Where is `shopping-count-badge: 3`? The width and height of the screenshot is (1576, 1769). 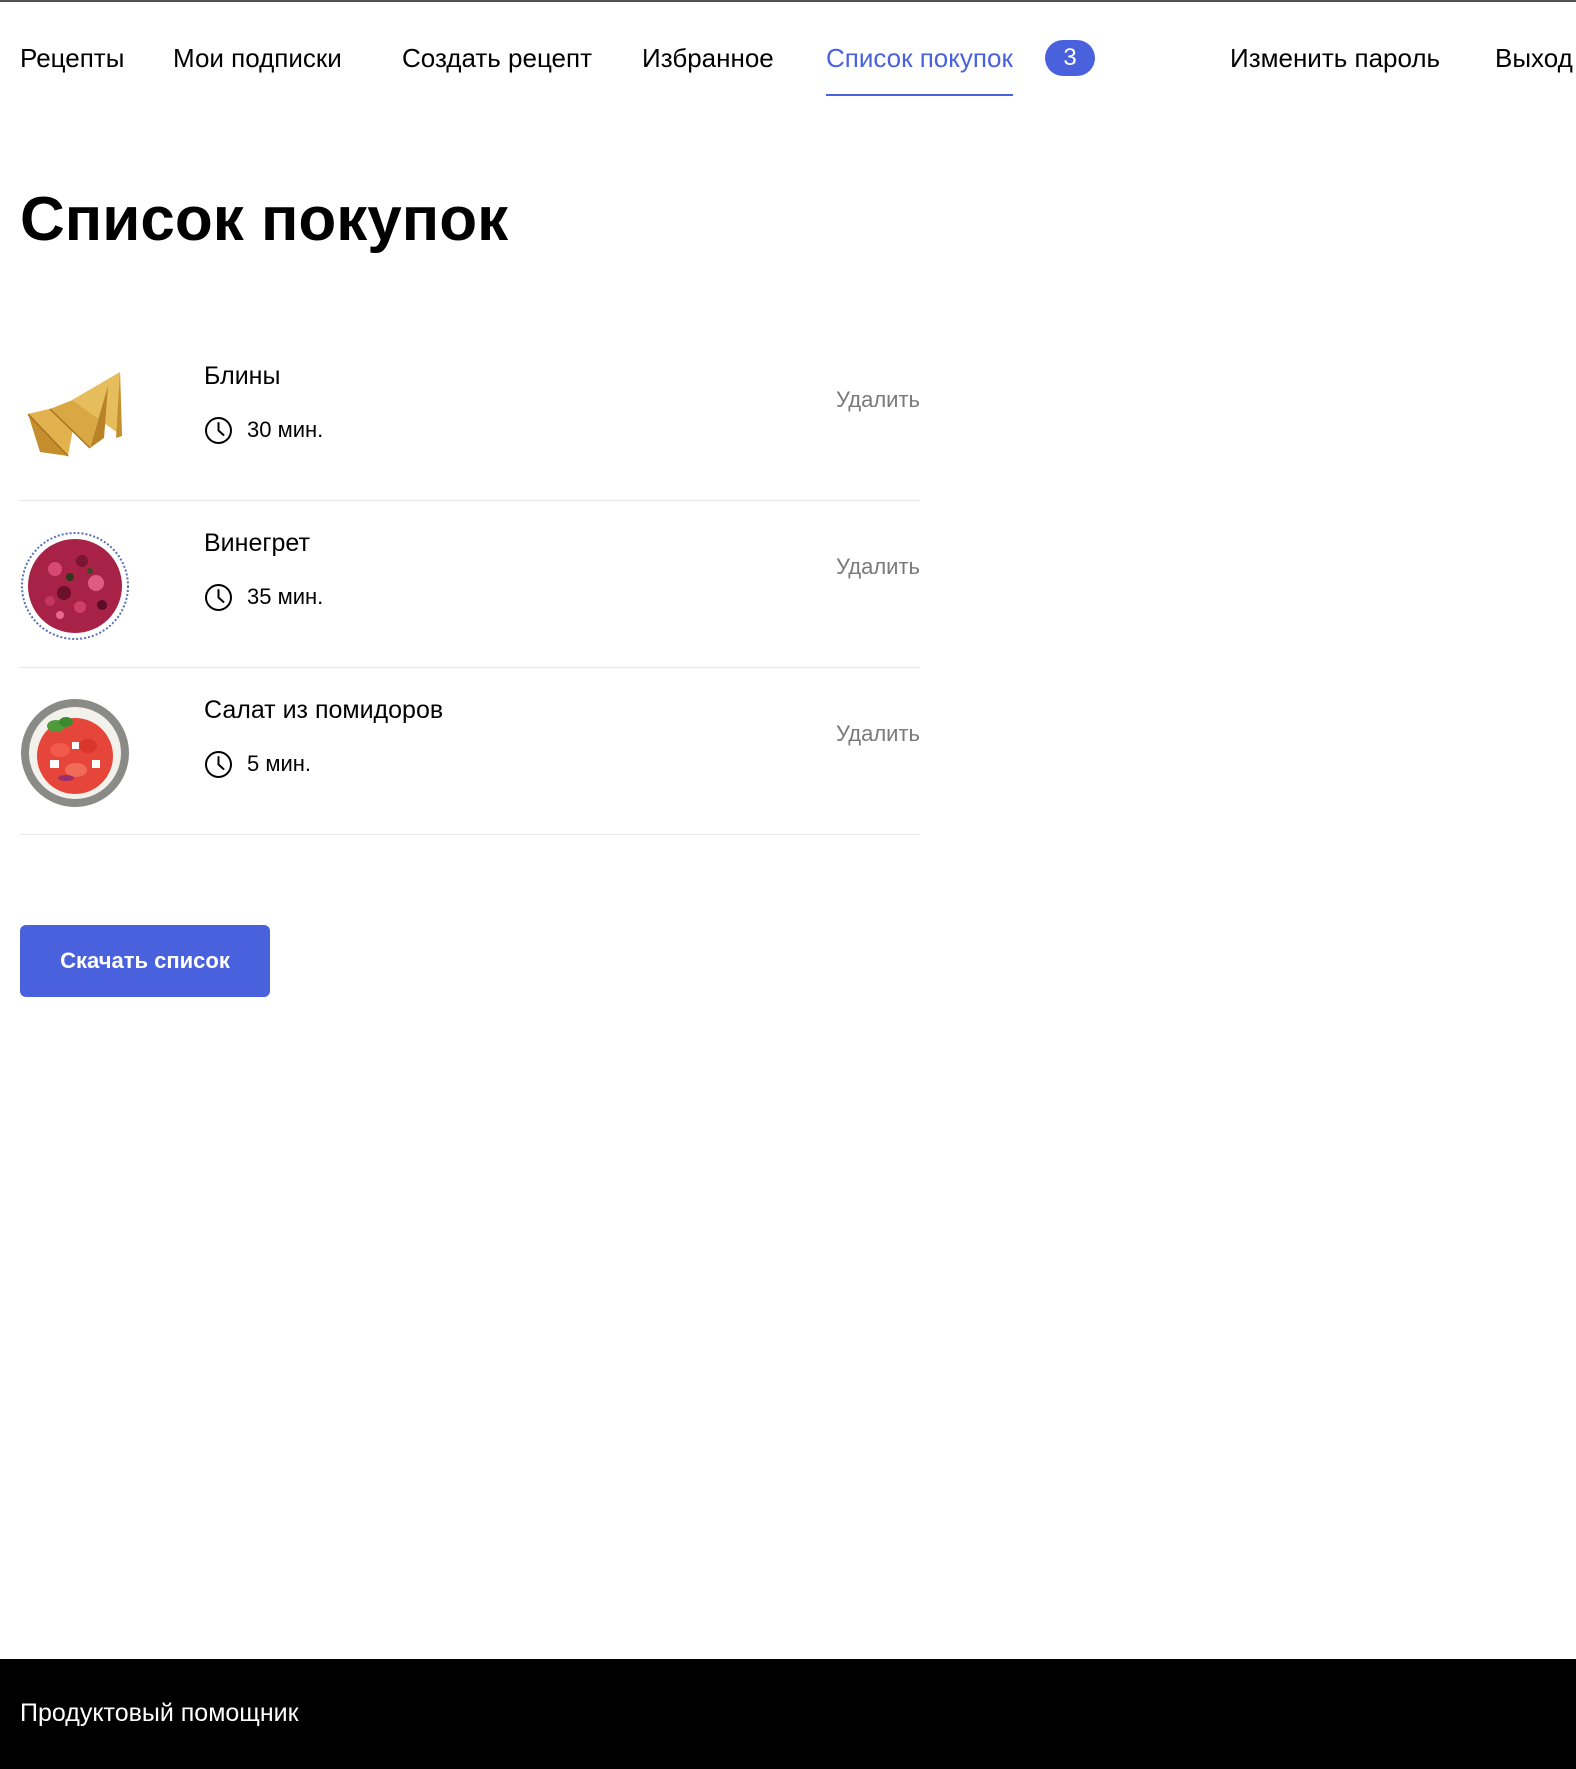
shopping-count-badge: 3 is located at coordinates (1070, 58).